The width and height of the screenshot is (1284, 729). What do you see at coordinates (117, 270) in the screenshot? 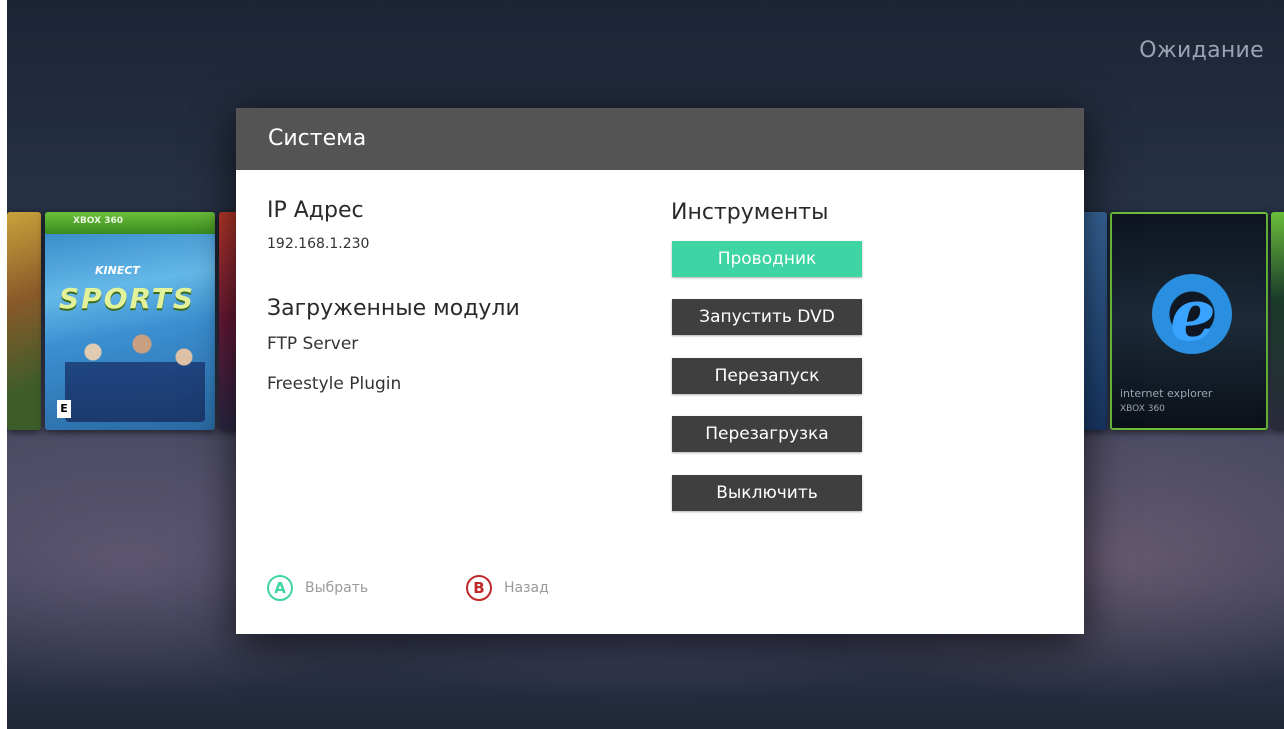
I see `cover-subtitle-art: KINECT` at bounding box center [117, 270].